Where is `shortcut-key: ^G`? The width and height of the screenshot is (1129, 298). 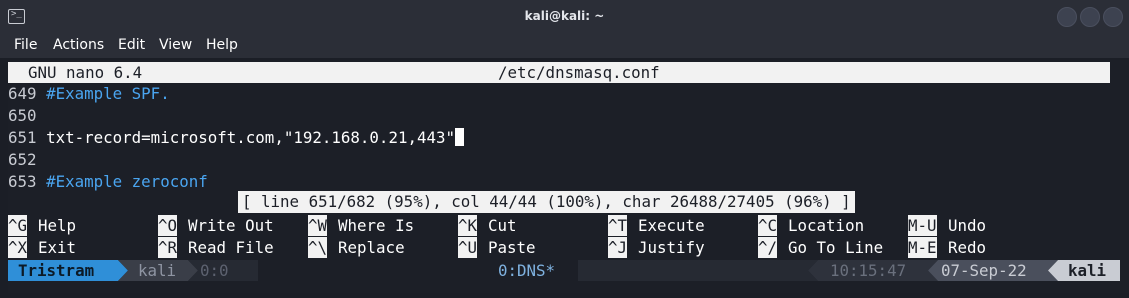 shortcut-key: ^G is located at coordinates (18, 225).